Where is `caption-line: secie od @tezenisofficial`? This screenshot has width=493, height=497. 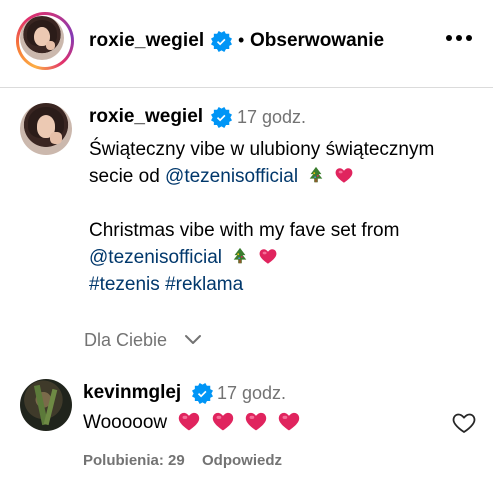 caption-line: secie od @tezenisofficial is located at coordinates (284, 176).